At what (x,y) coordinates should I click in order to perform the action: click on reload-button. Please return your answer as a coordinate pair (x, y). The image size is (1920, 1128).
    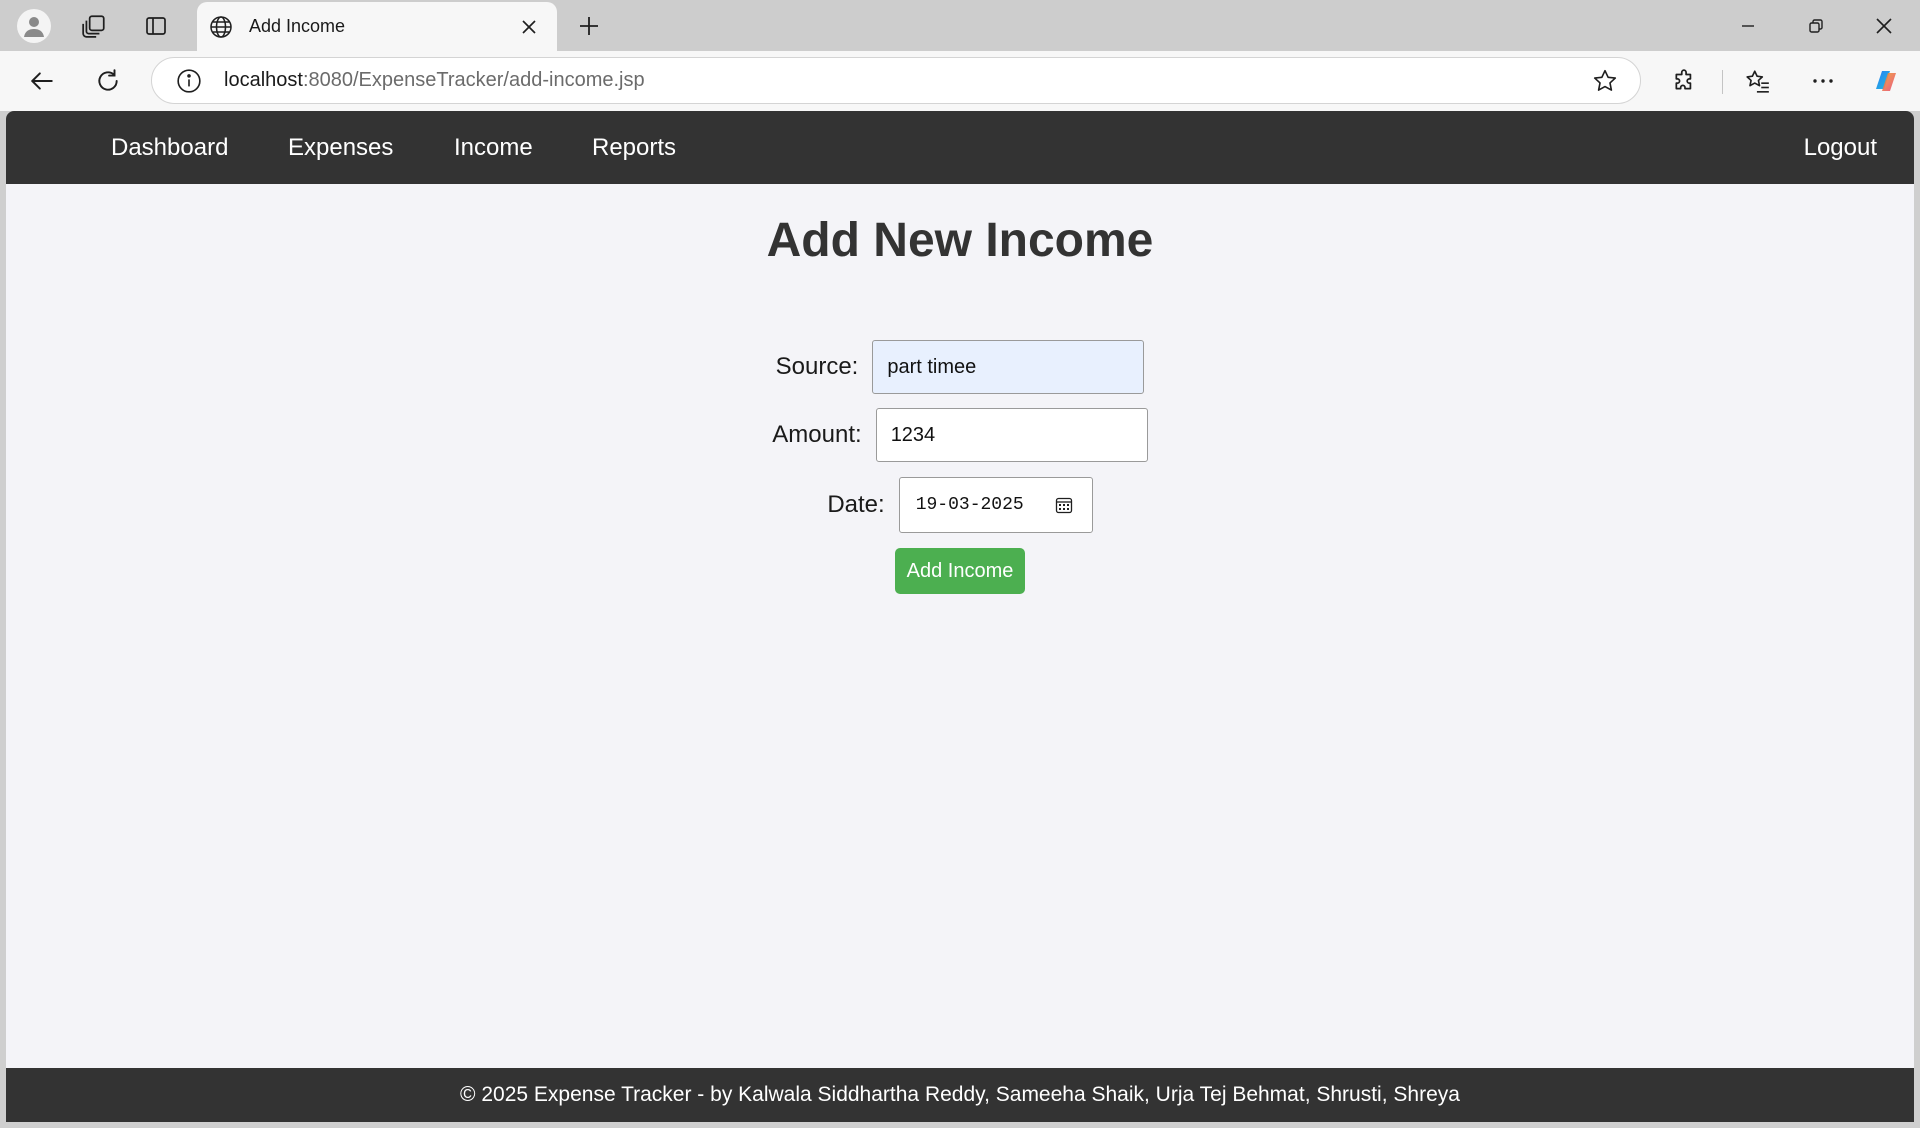
    Looking at the image, I should click on (108, 81).